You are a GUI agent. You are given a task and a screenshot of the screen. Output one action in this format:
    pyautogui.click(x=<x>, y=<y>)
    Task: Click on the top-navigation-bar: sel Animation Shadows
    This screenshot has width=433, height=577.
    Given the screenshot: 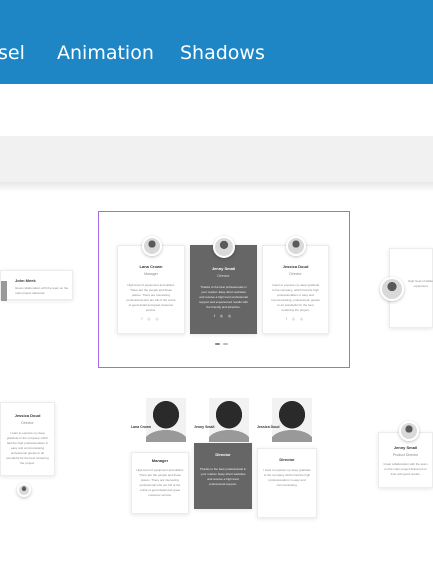 What is the action you would take?
    pyautogui.click(x=216, y=42)
    